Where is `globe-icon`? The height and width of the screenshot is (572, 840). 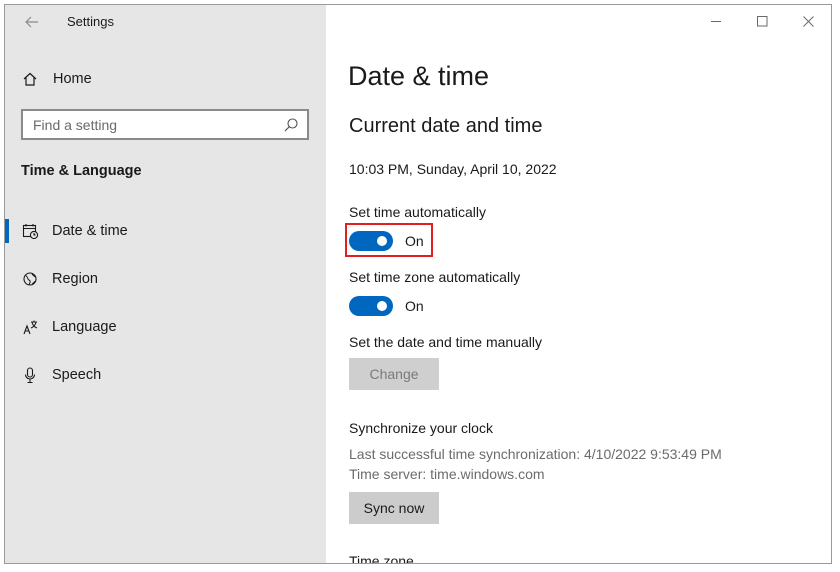
globe-icon is located at coordinates (30, 279).